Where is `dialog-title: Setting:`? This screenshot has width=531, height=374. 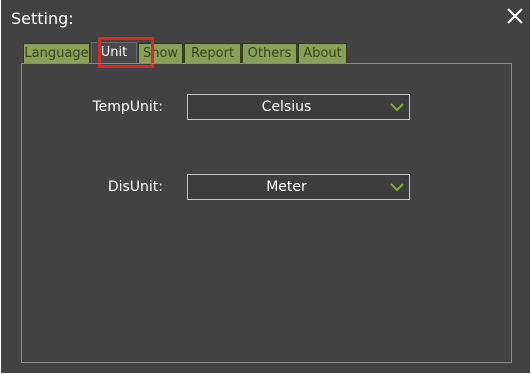
dialog-title: Setting: is located at coordinates (42, 18).